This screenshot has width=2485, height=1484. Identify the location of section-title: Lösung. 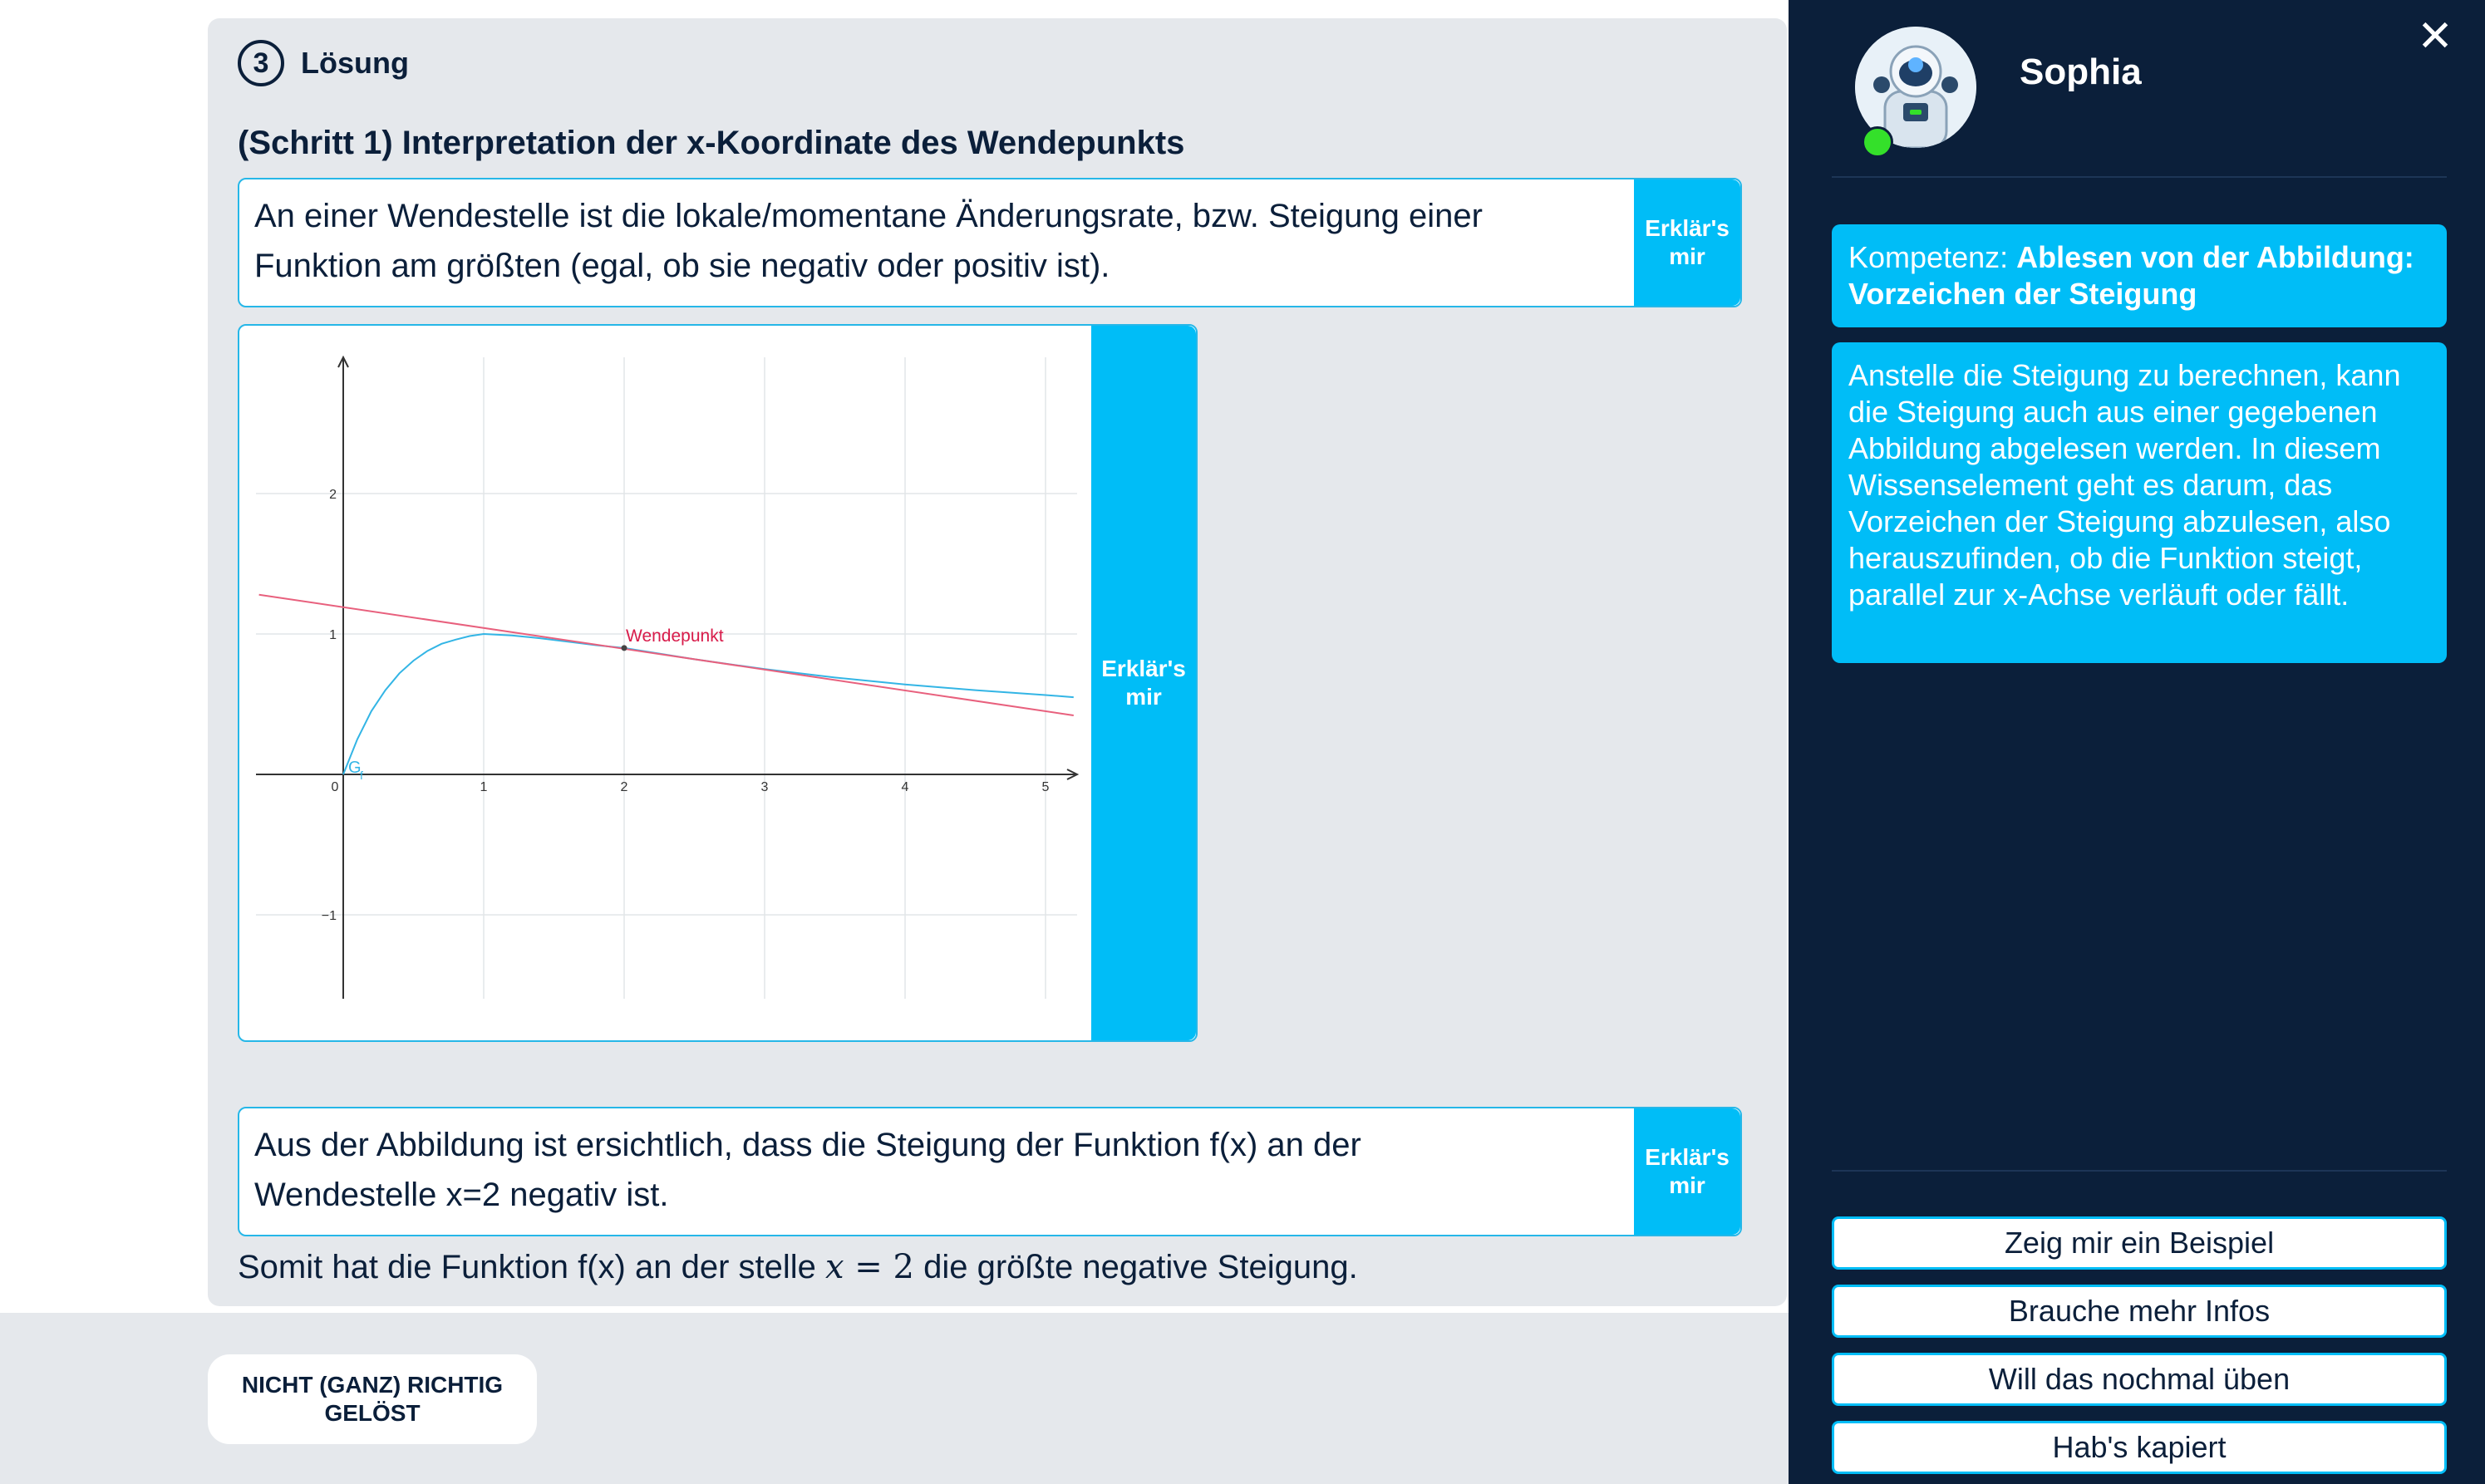
(355, 63).